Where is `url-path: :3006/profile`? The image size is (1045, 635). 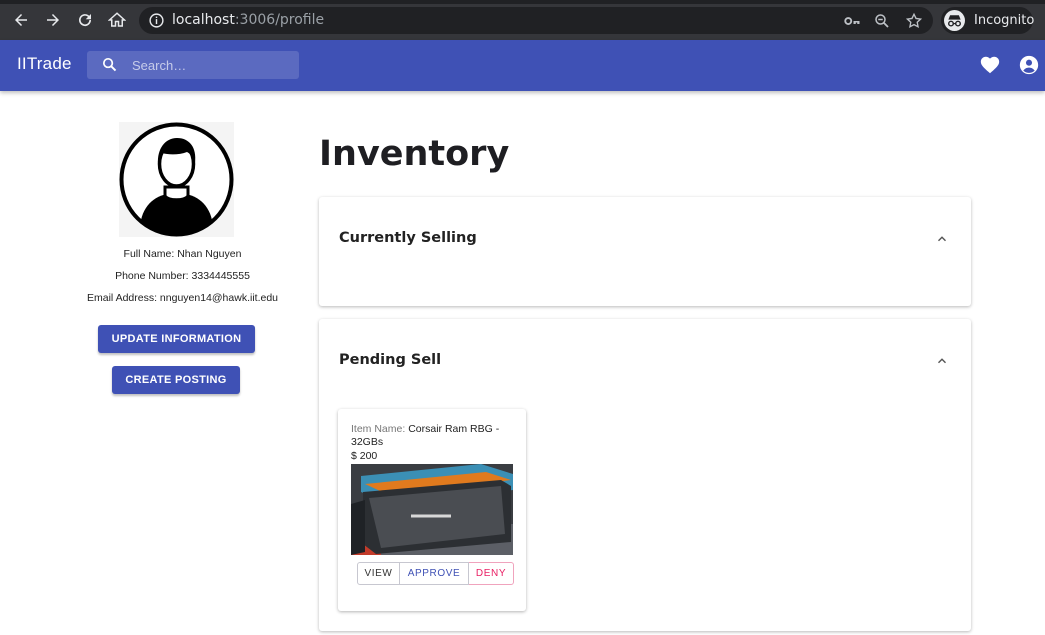 url-path: :3006/profile is located at coordinates (279, 20).